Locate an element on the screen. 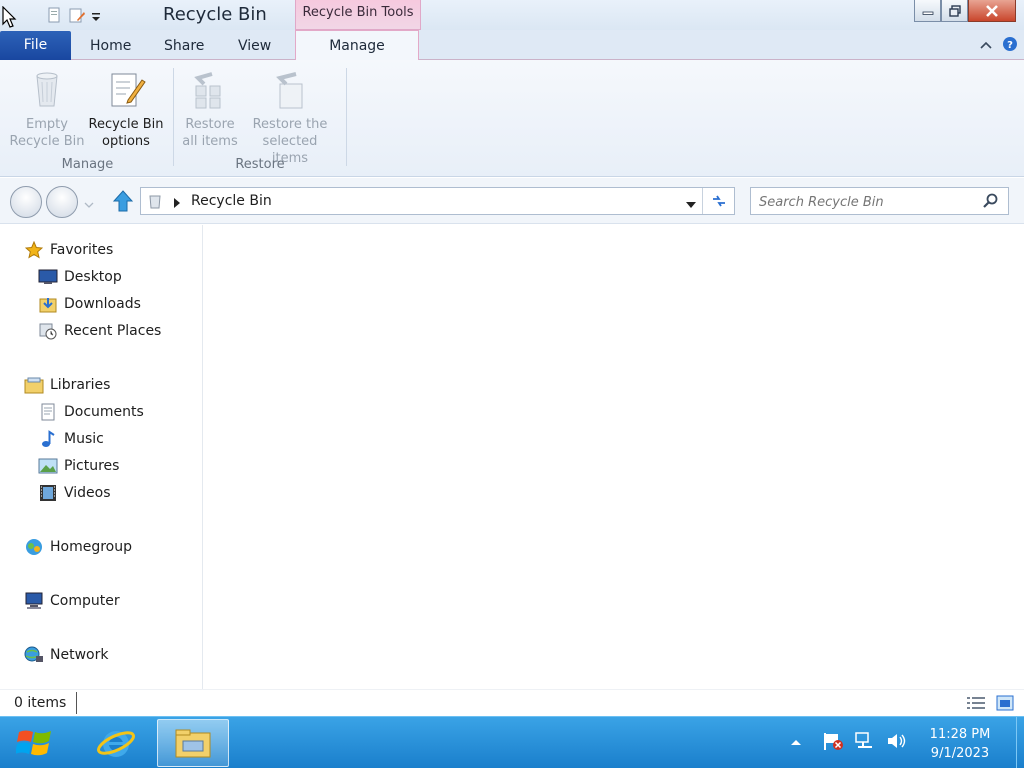 The height and width of the screenshot is (768, 1024). address-path: Recycle Bin is located at coordinates (231, 201).